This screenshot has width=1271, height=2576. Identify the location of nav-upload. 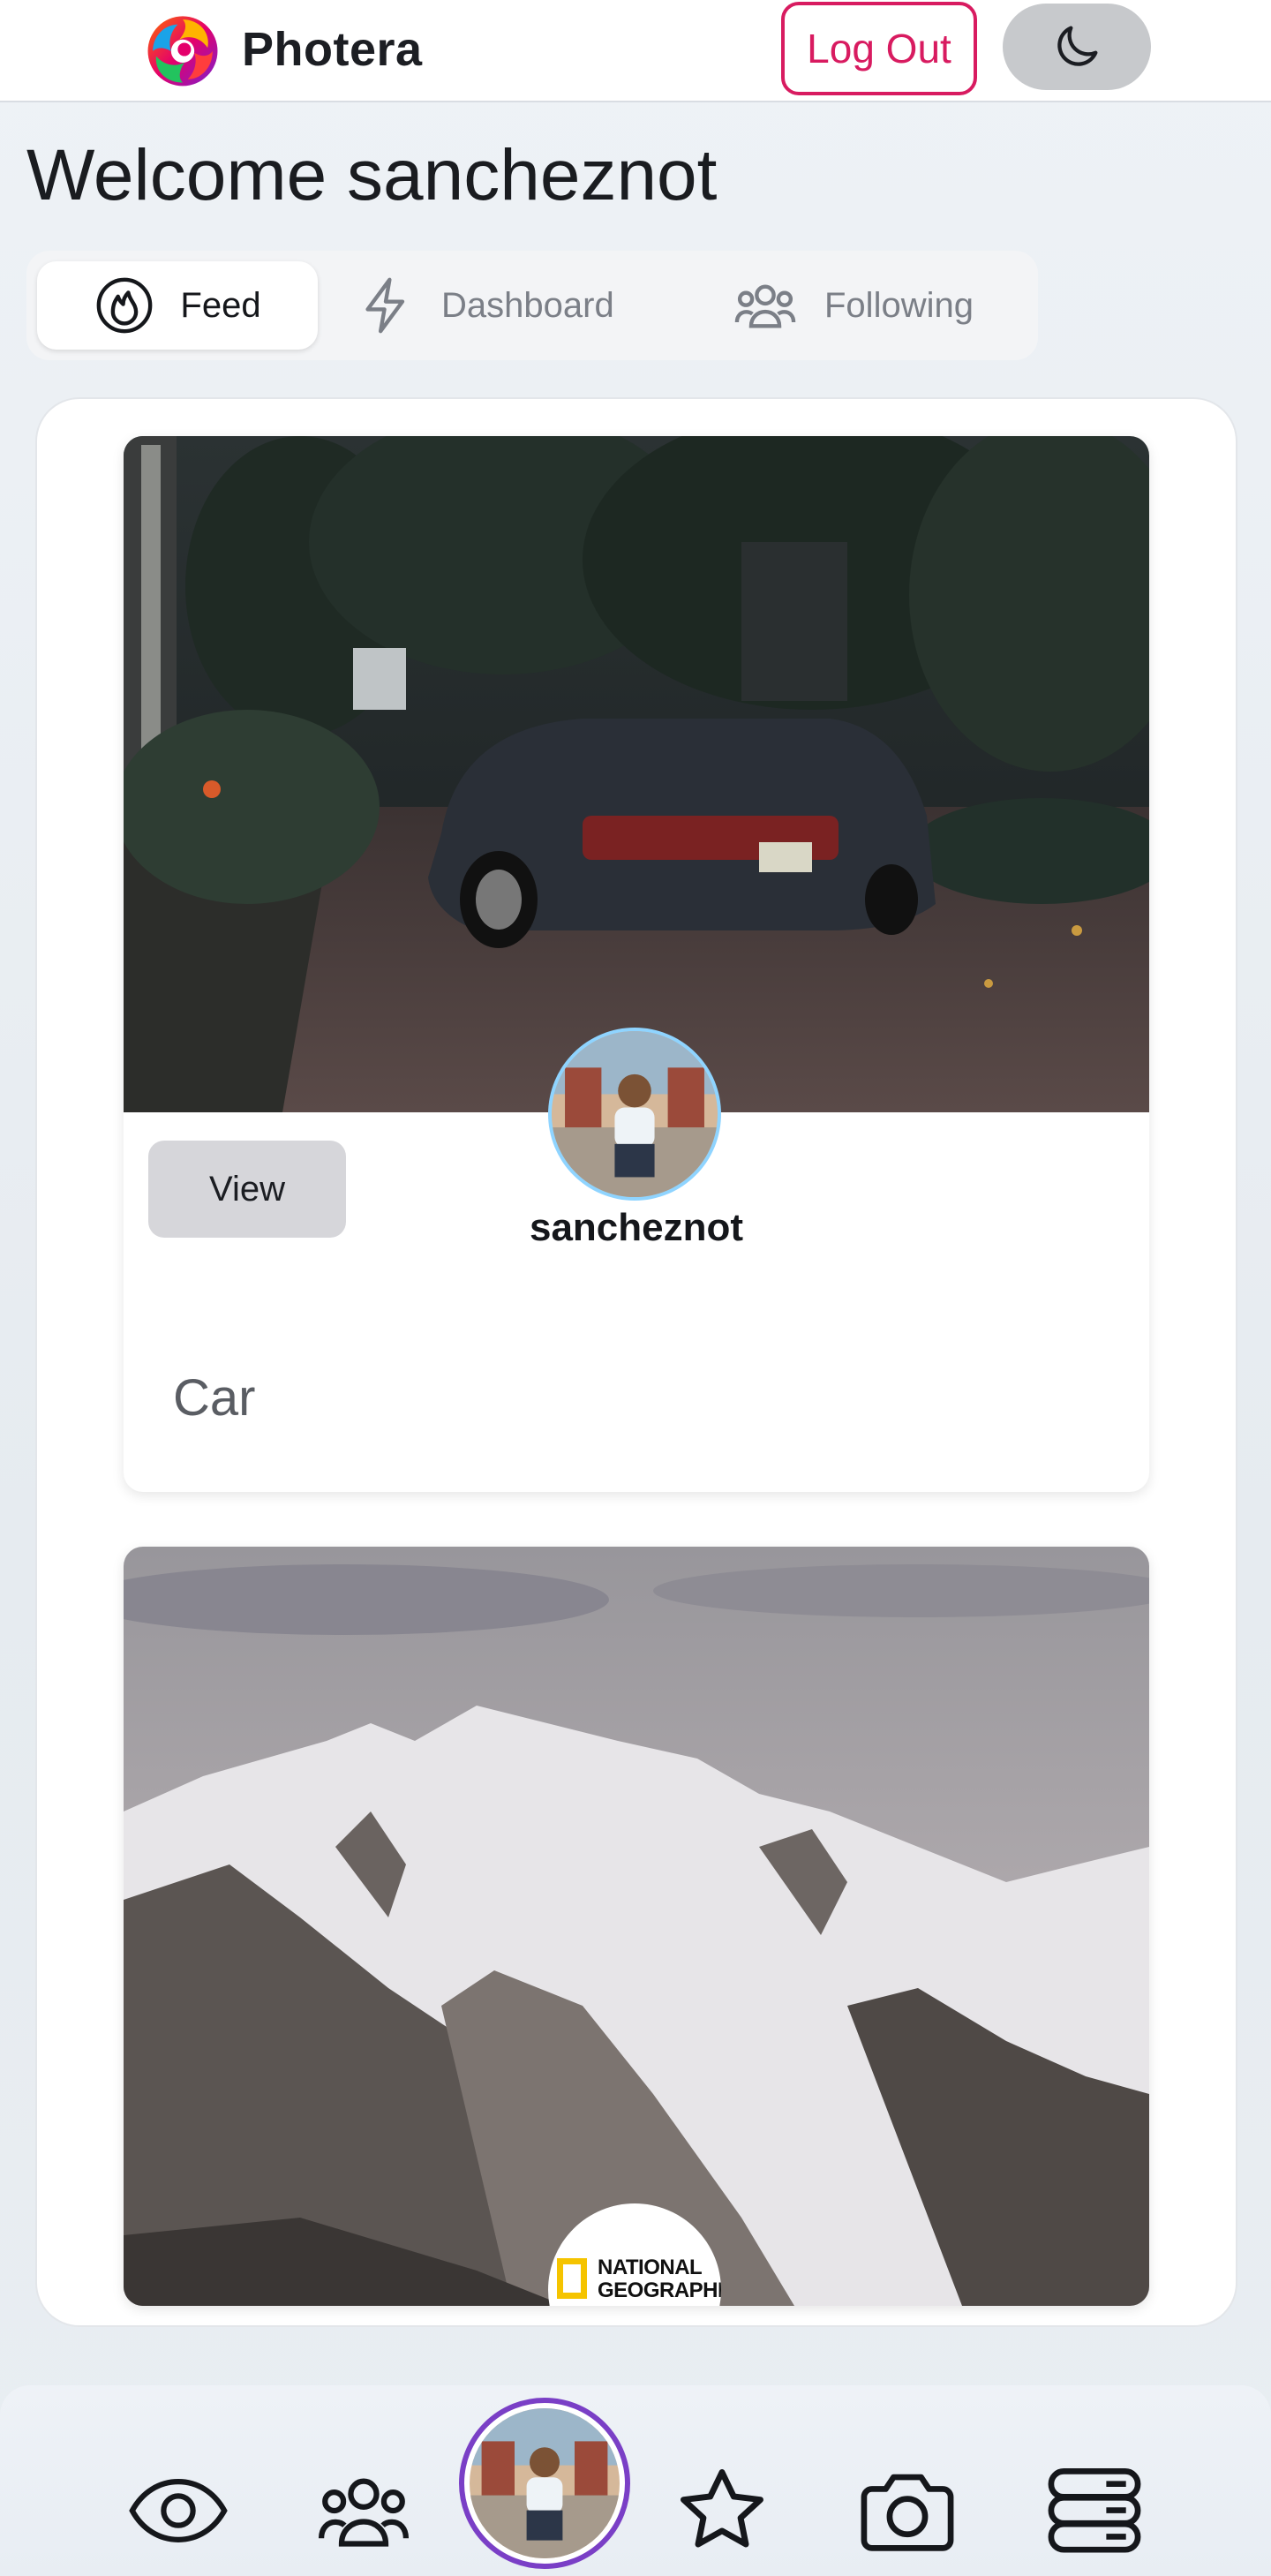
(907, 2511).